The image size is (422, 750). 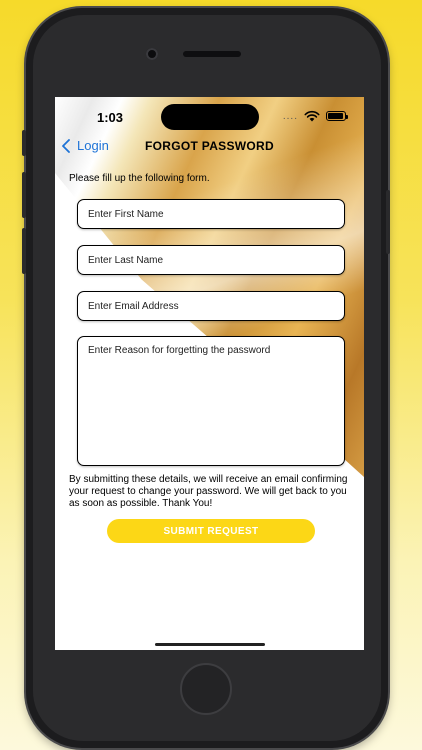 What do you see at coordinates (206, 689) in the screenshot?
I see `home-button` at bounding box center [206, 689].